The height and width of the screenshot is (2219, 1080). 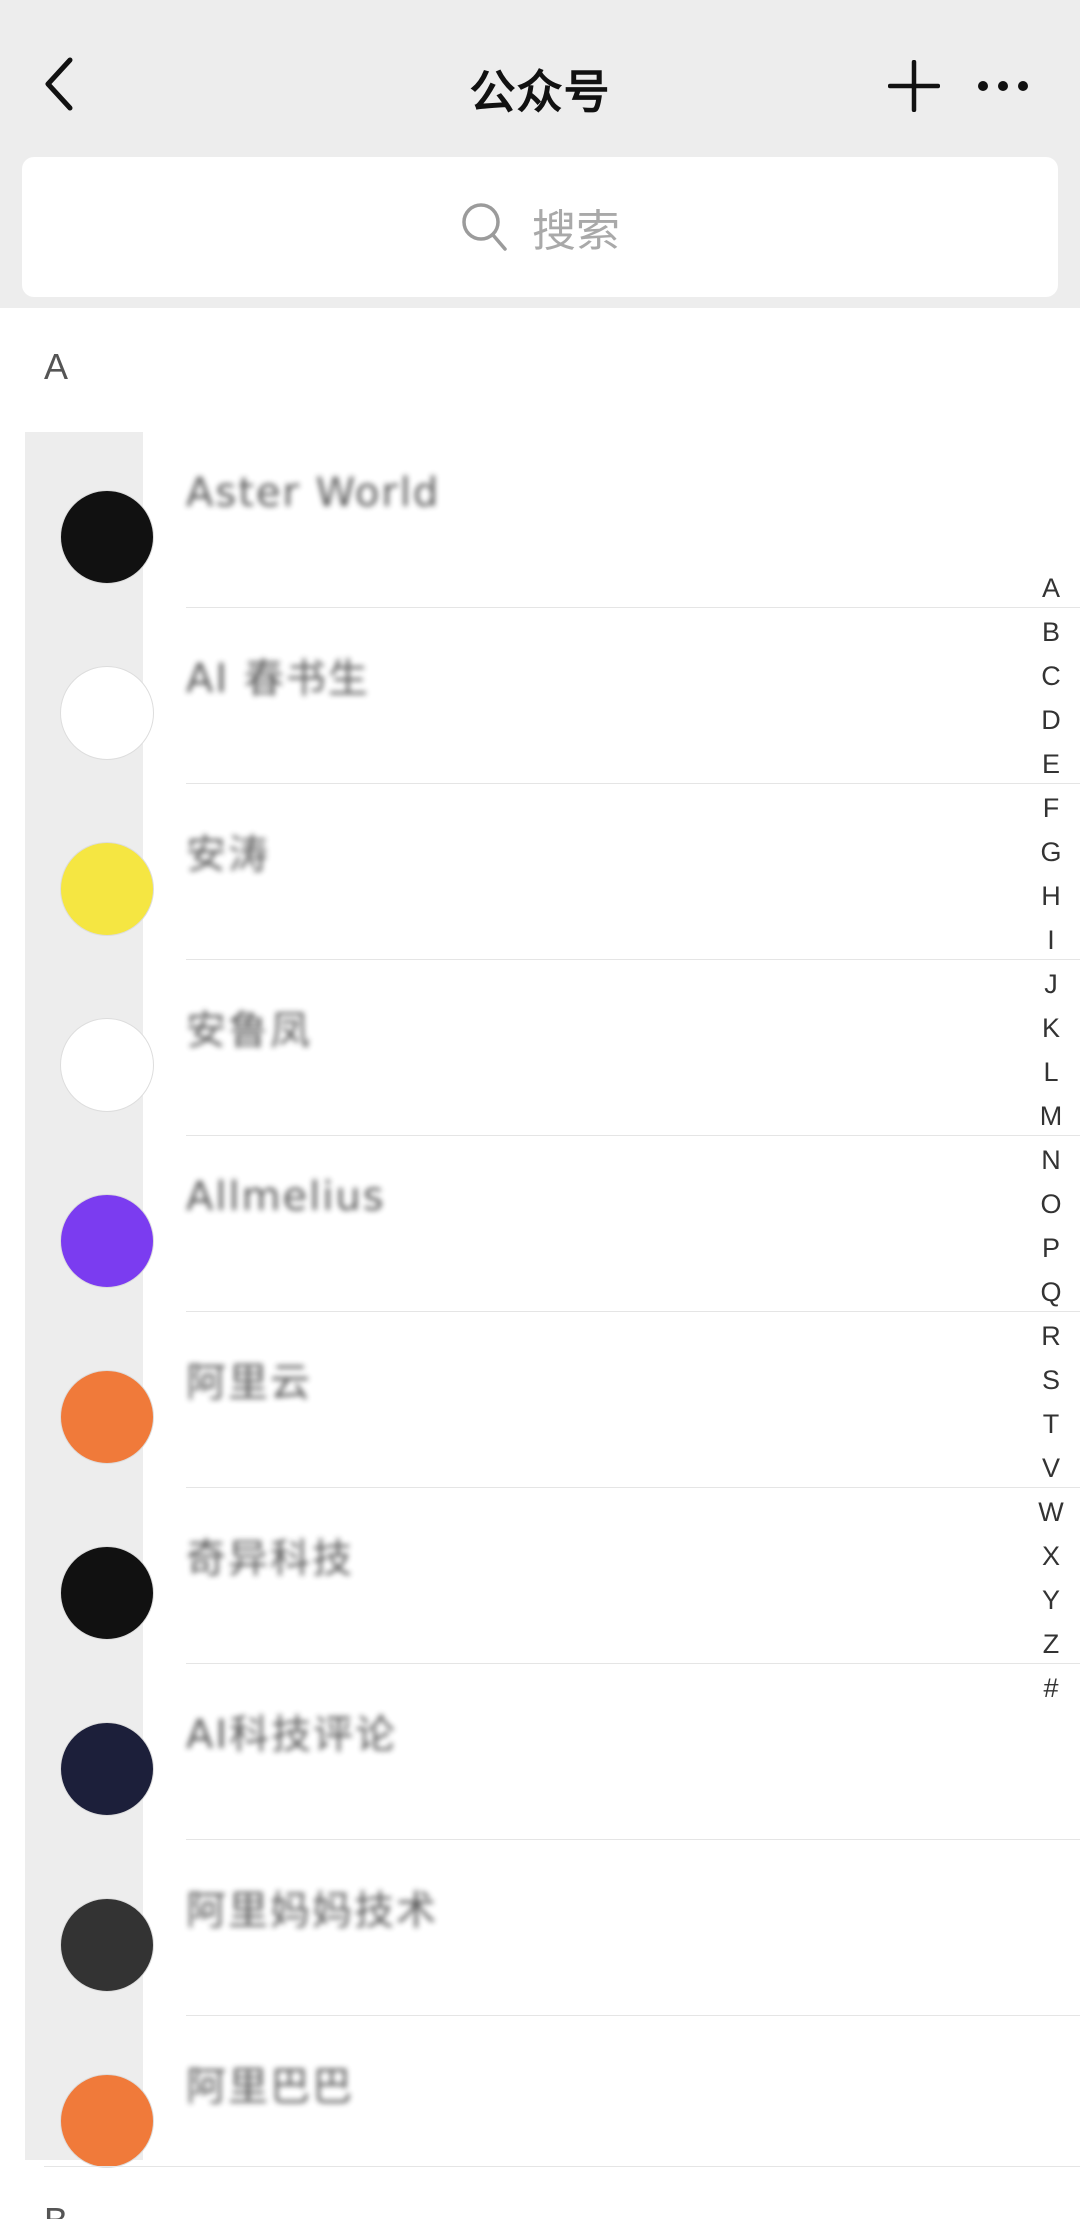 I want to click on index-letter: Q, so click(x=1051, y=1292).